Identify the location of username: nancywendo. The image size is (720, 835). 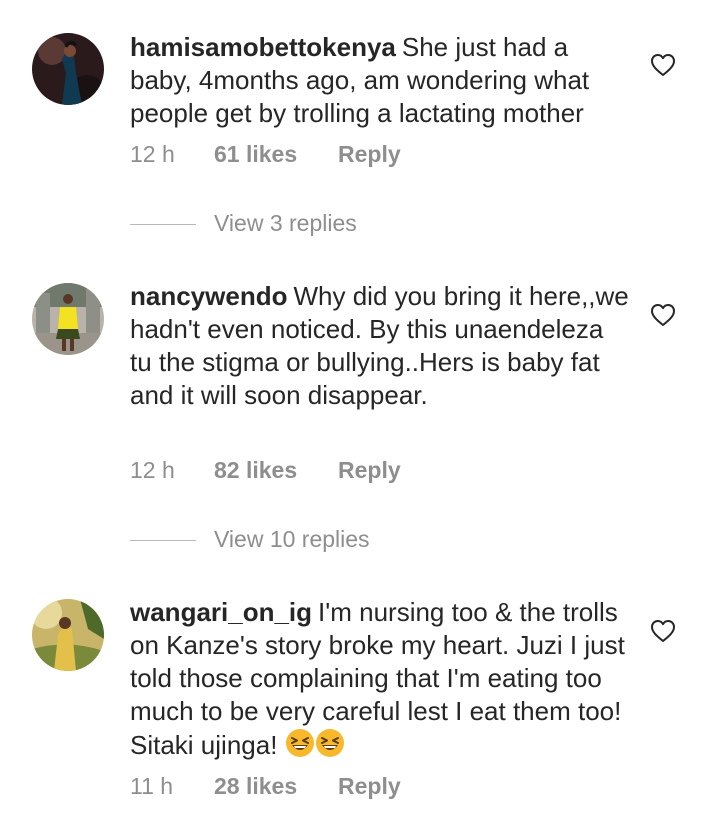
(208, 296).